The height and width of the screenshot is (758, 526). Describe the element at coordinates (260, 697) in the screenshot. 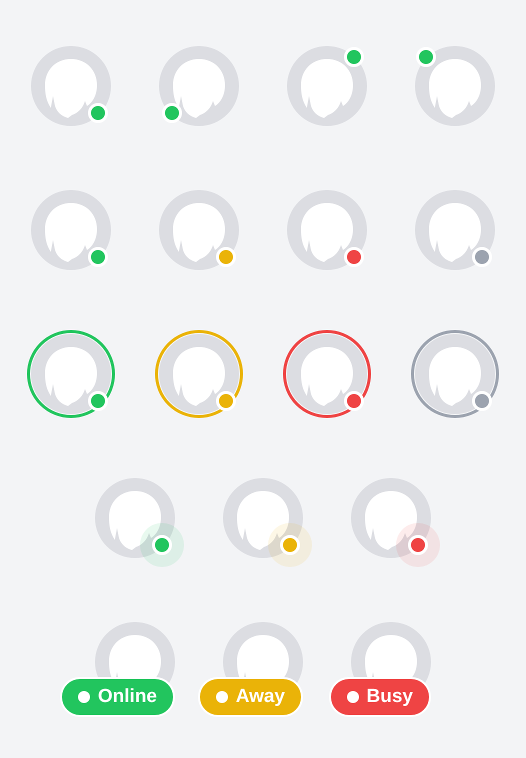

I see `status-label: Away` at that location.